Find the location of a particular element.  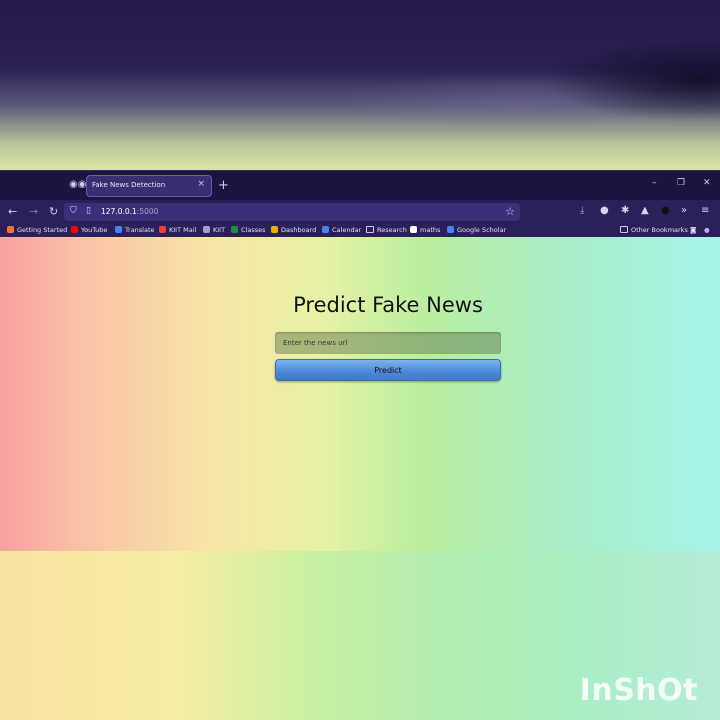

dashboard-icon is located at coordinates (274, 229).